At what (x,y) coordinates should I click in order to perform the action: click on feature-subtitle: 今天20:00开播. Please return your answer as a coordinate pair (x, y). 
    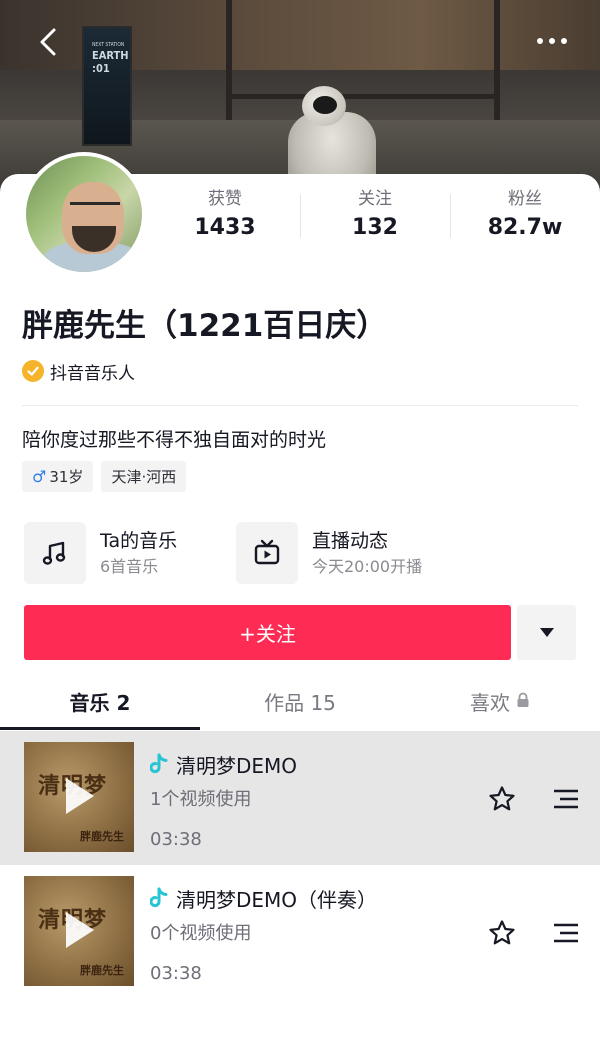
    Looking at the image, I should click on (367, 566).